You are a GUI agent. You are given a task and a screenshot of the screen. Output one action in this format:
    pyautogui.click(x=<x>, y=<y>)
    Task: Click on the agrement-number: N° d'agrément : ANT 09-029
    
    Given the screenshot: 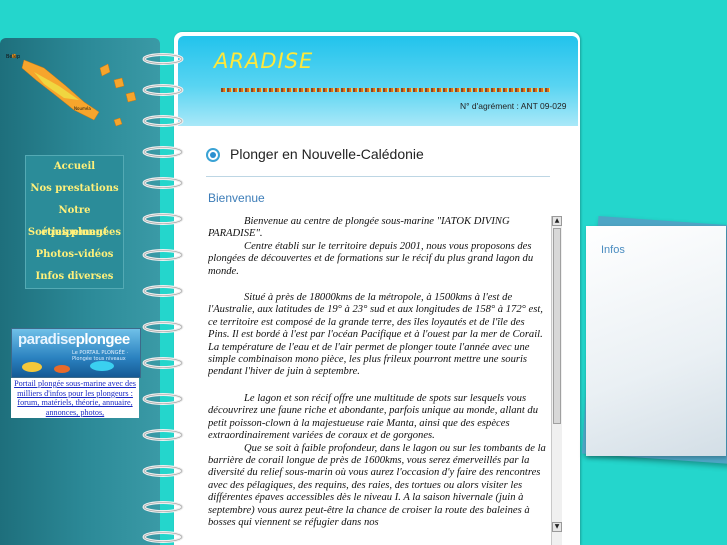 What is the action you would take?
    pyautogui.click(x=513, y=106)
    